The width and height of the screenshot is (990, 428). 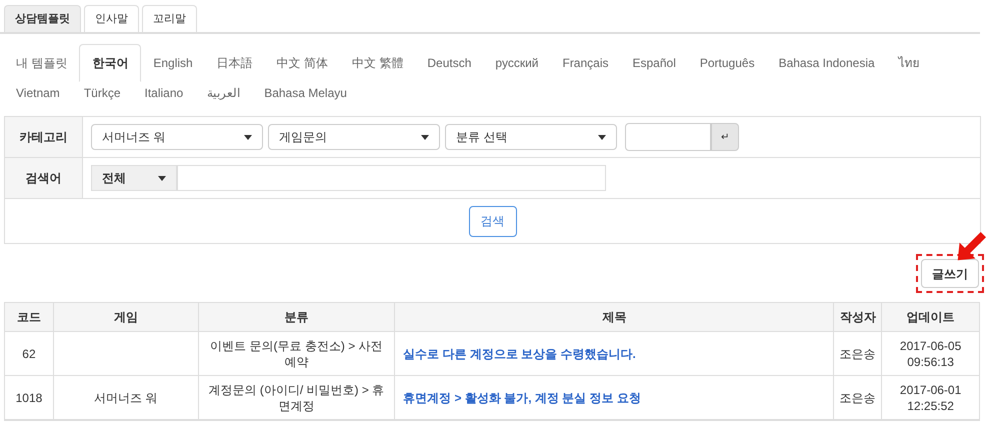 What do you see at coordinates (531, 137) in the screenshot?
I see `category-select: 분류 선택` at bounding box center [531, 137].